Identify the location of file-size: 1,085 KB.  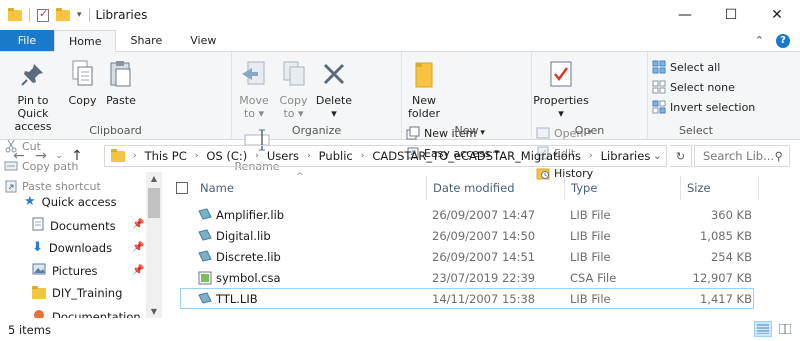
(725, 236).